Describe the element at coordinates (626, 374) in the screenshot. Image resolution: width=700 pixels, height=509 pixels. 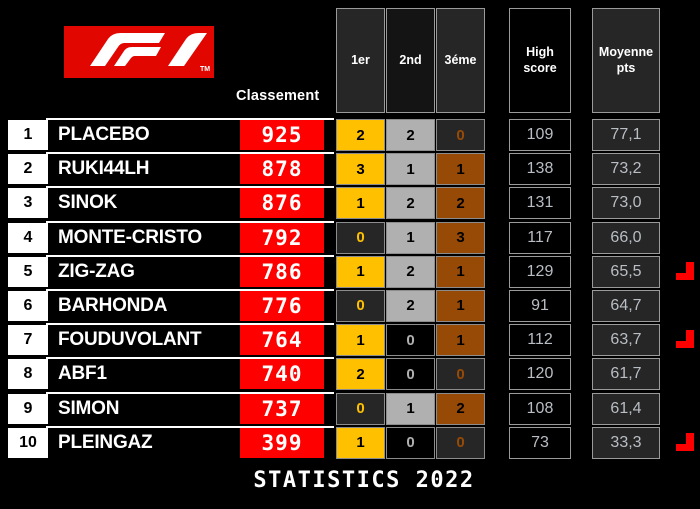
I see `moyenne-pts-value: 61,7` at that location.